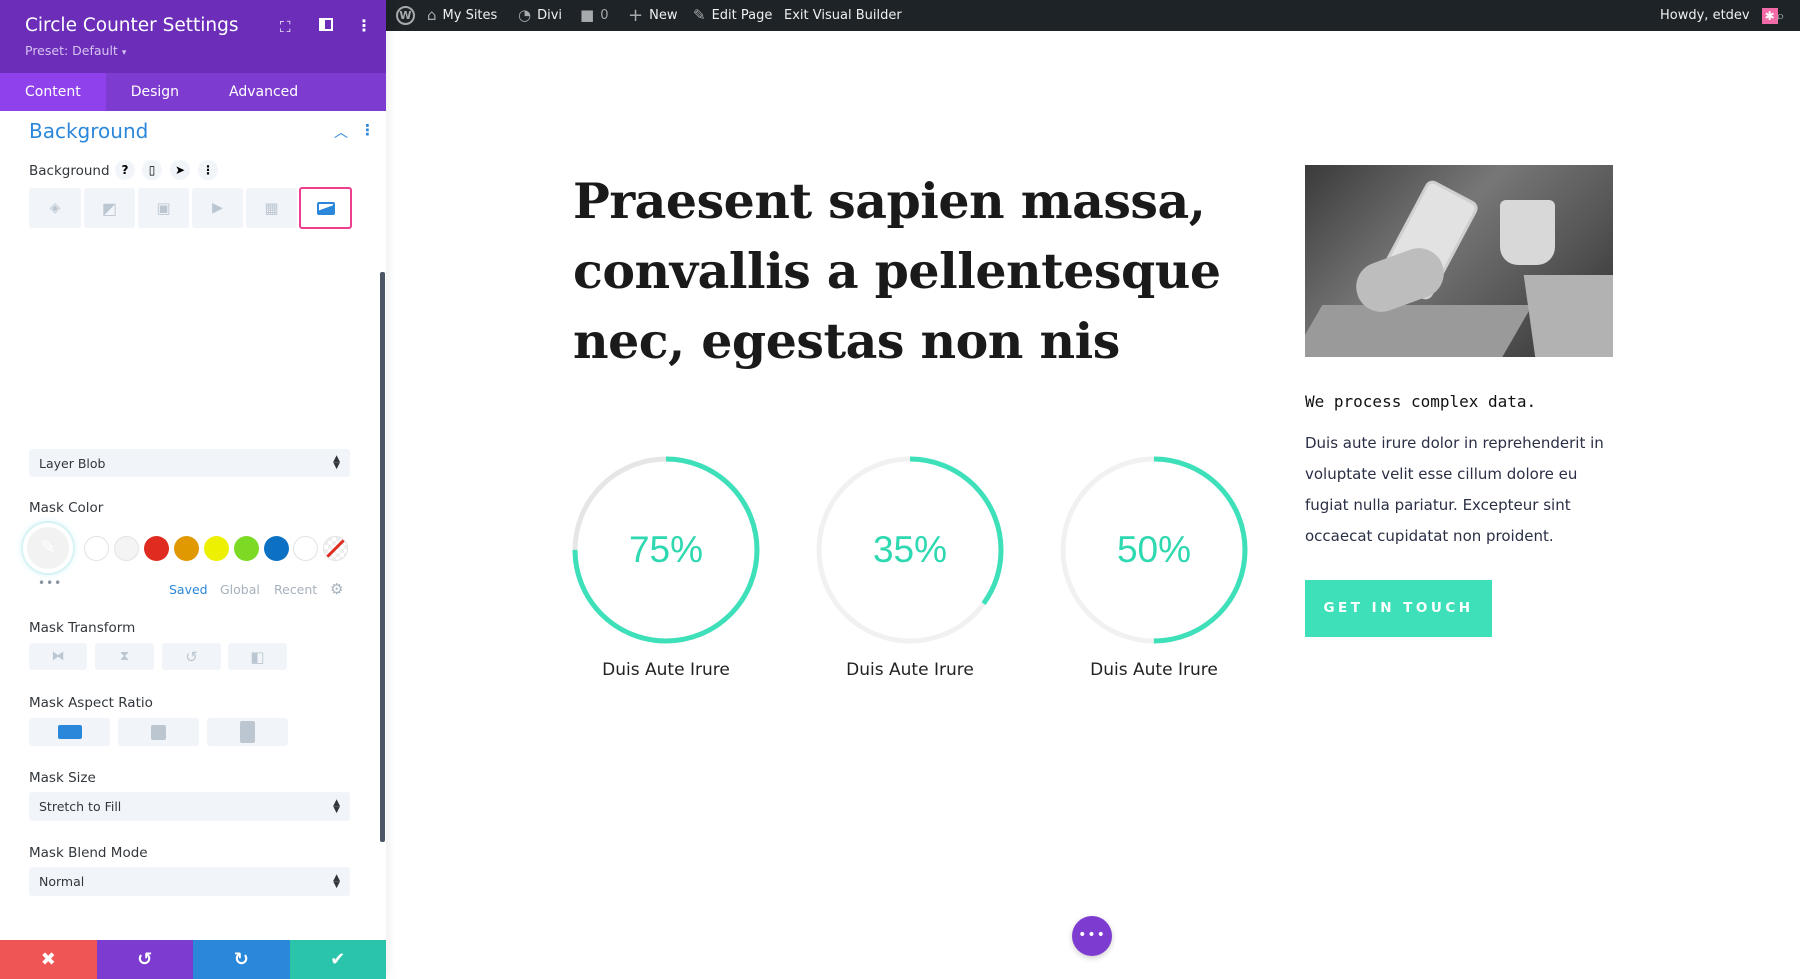 This screenshot has width=1800, height=979. What do you see at coordinates (699, 15) in the screenshot?
I see `pencil-icon: ✎` at bounding box center [699, 15].